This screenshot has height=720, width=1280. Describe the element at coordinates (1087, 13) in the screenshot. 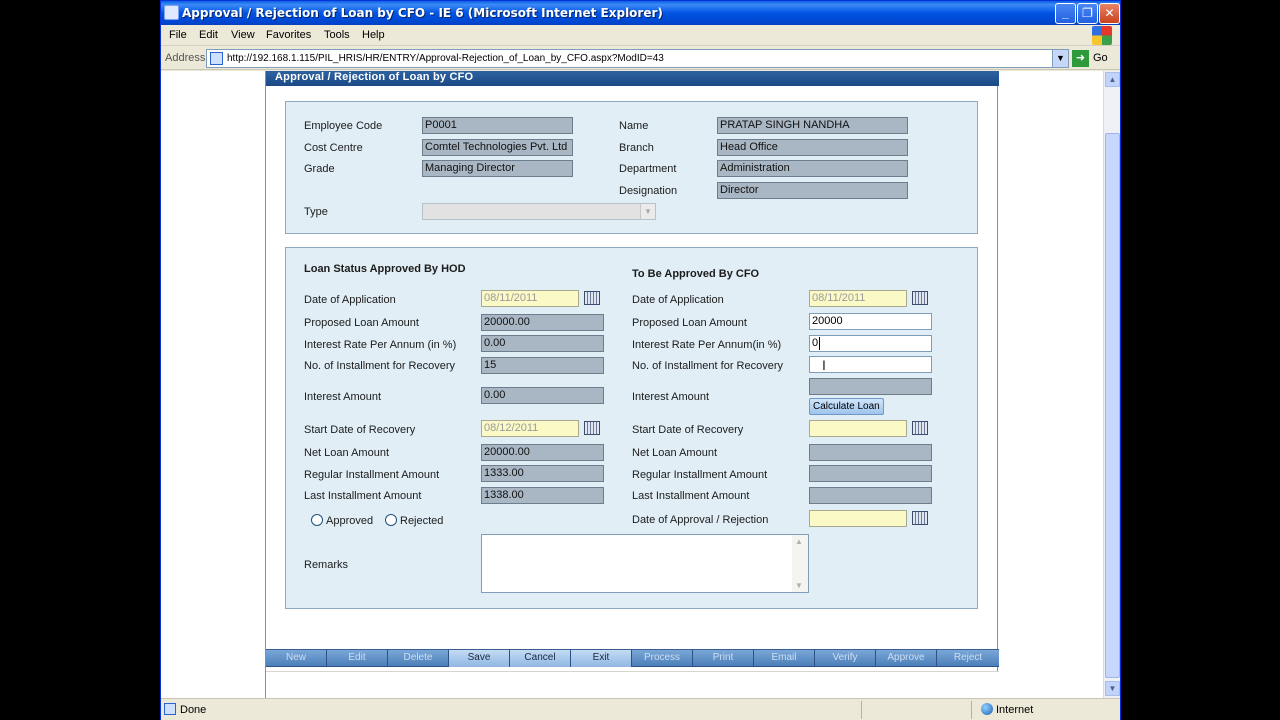

I see `restore-button: ❐` at that location.